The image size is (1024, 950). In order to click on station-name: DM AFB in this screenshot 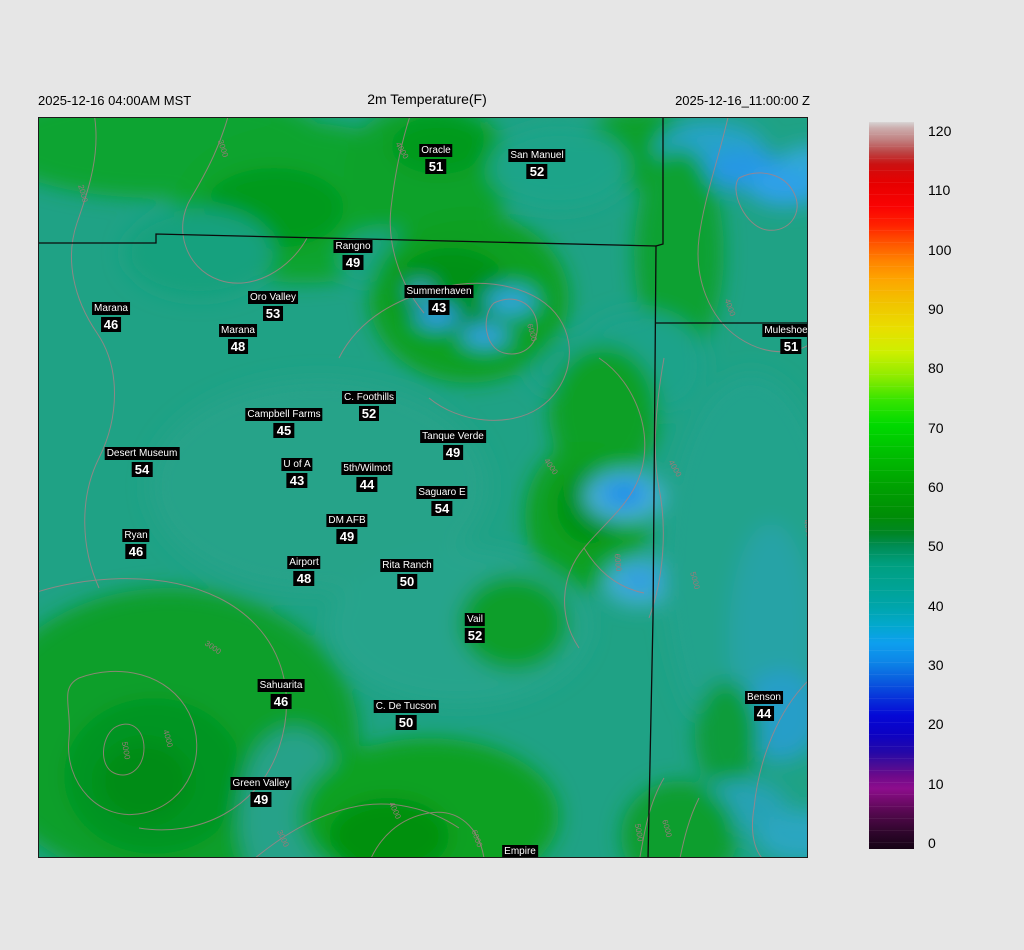, I will do `click(347, 520)`.